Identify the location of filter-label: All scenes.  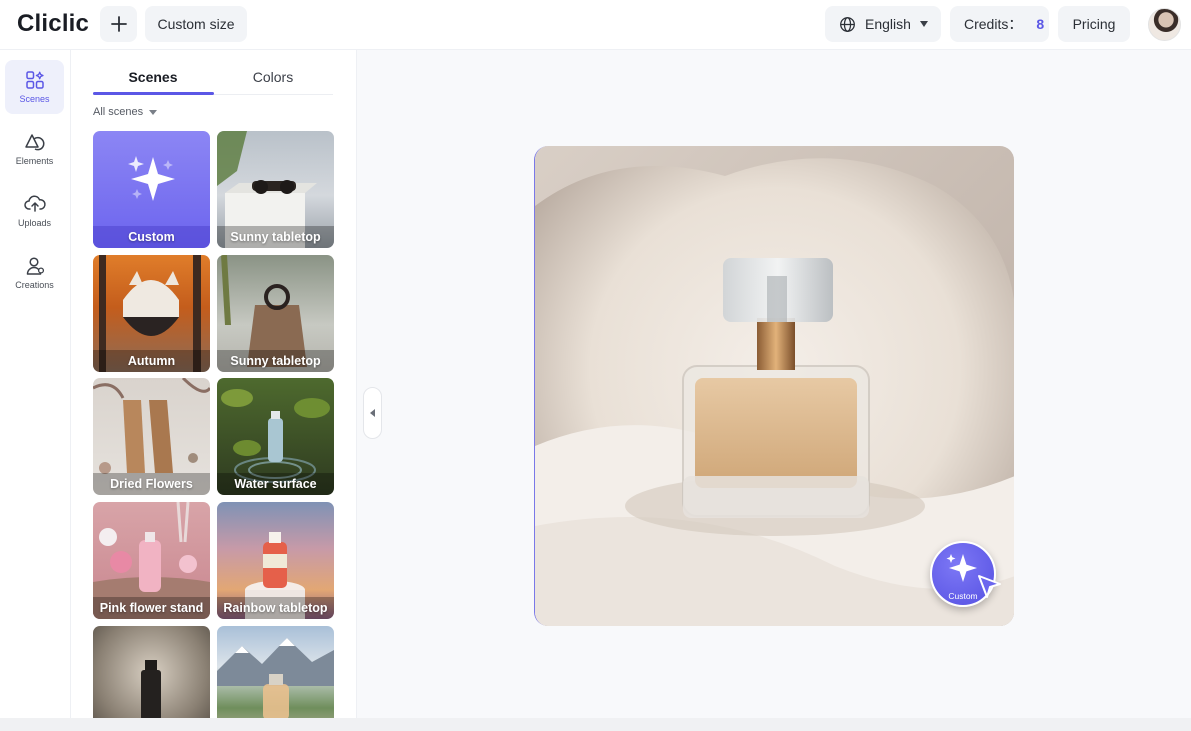
(118, 112).